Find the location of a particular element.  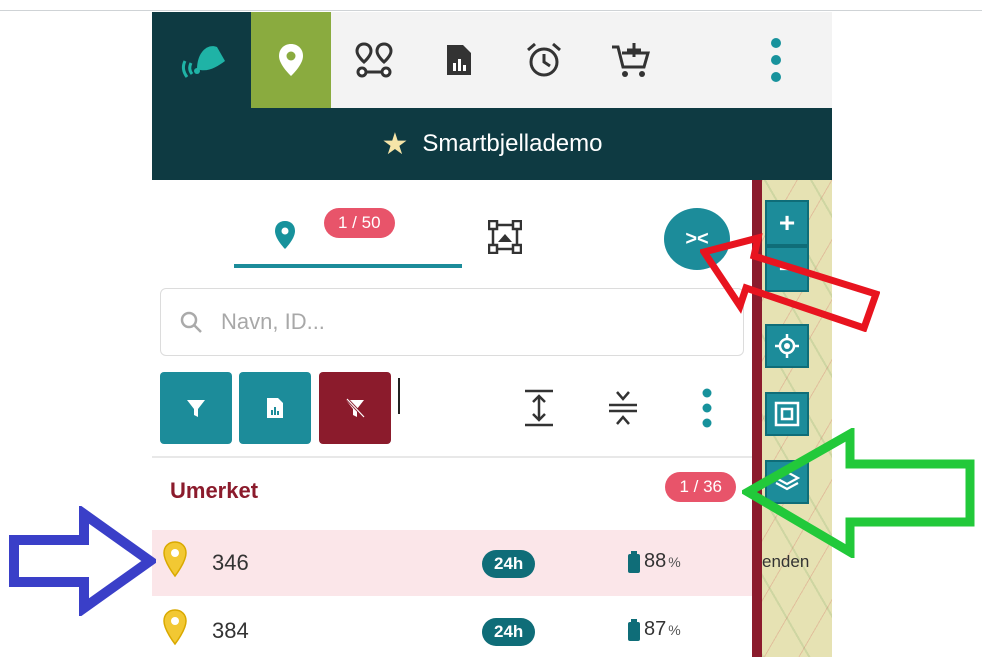

bell-logo-icon is located at coordinates (204, 62).